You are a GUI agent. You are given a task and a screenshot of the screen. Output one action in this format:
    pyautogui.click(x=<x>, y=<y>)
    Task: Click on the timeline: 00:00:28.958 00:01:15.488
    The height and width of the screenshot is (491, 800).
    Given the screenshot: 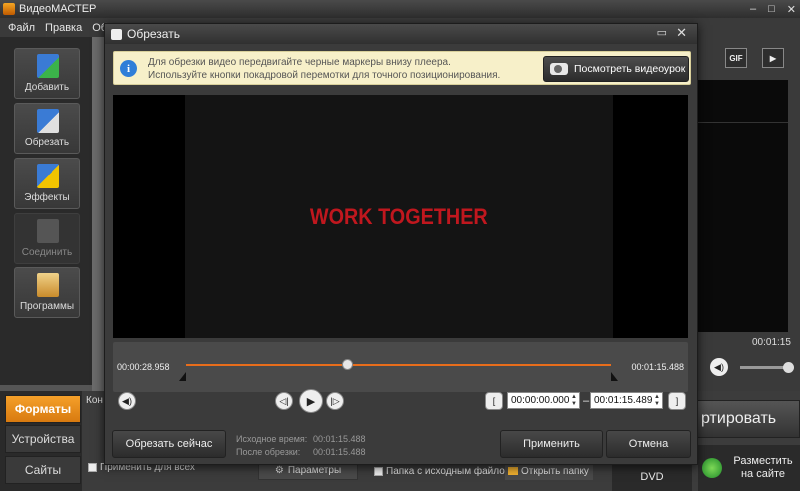 What is the action you would take?
    pyautogui.click(x=400, y=367)
    